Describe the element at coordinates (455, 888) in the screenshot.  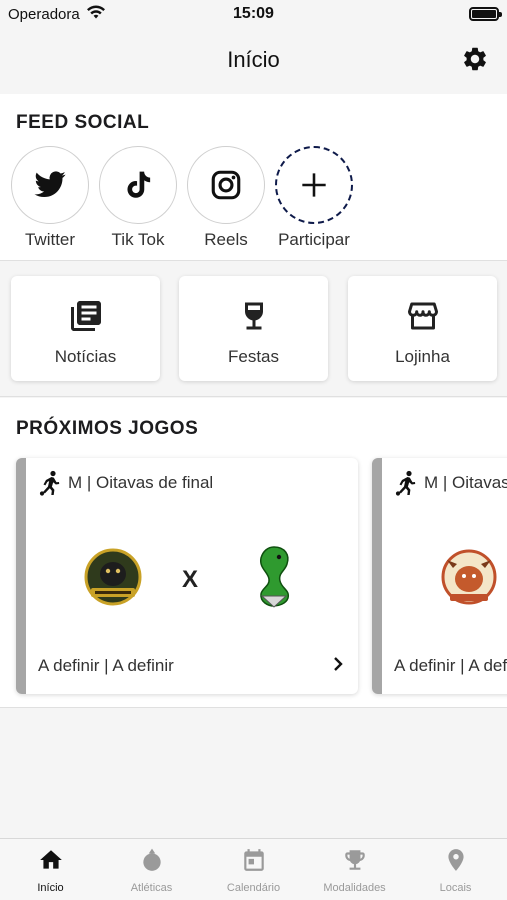
I see `tab-label: Locais` at that location.